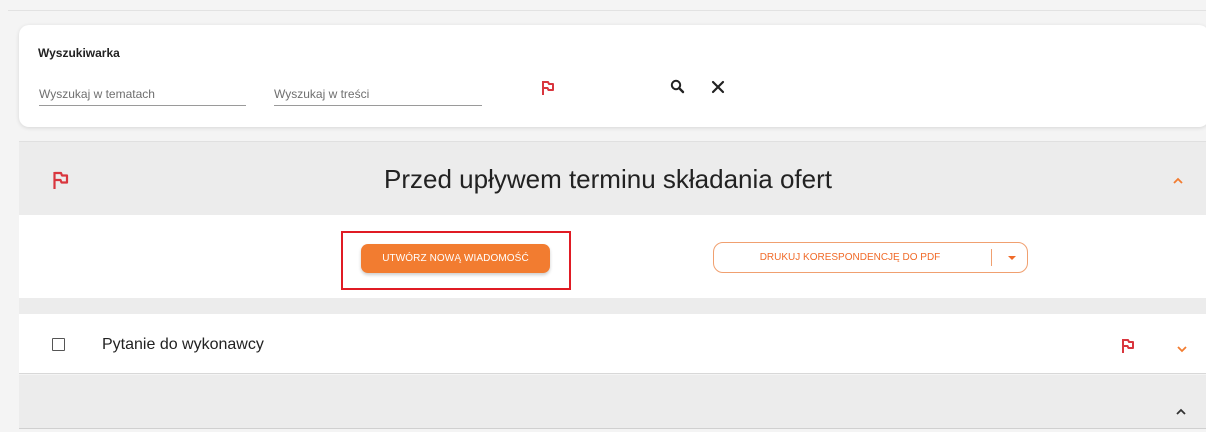 This screenshot has height=432, width=1206. I want to click on search-content-input, so click(378, 94).